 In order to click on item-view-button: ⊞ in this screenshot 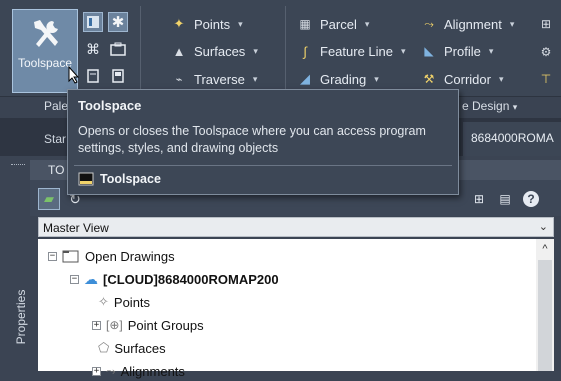, I will do `click(479, 199)`.